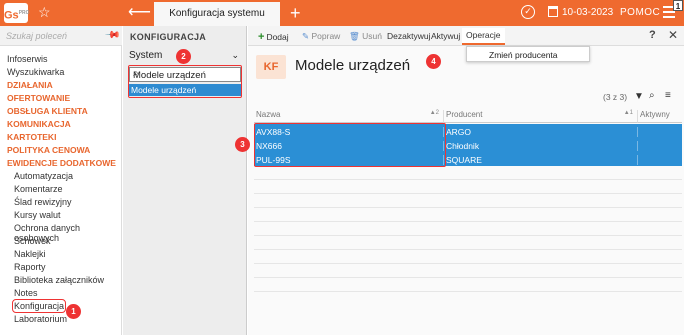  What do you see at coordinates (353, 65) in the screenshot?
I see `page-title: Modele urządzeń` at bounding box center [353, 65].